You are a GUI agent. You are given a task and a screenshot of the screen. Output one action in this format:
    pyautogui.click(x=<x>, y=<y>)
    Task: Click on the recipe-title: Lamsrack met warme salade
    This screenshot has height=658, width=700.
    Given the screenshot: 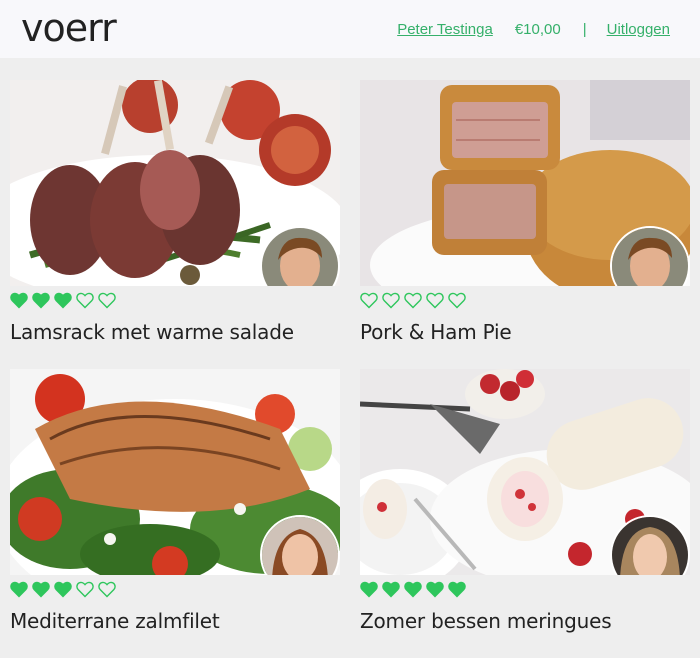 What is the action you would take?
    pyautogui.click(x=175, y=332)
    